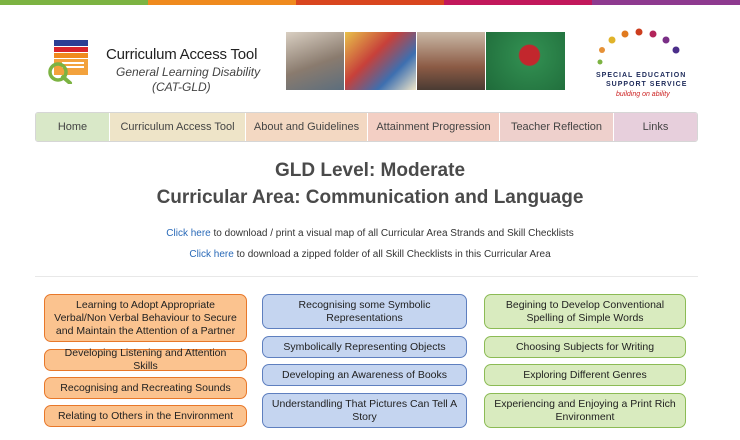  What do you see at coordinates (451, 61) in the screenshot?
I see `student-photo` at bounding box center [451, 61].